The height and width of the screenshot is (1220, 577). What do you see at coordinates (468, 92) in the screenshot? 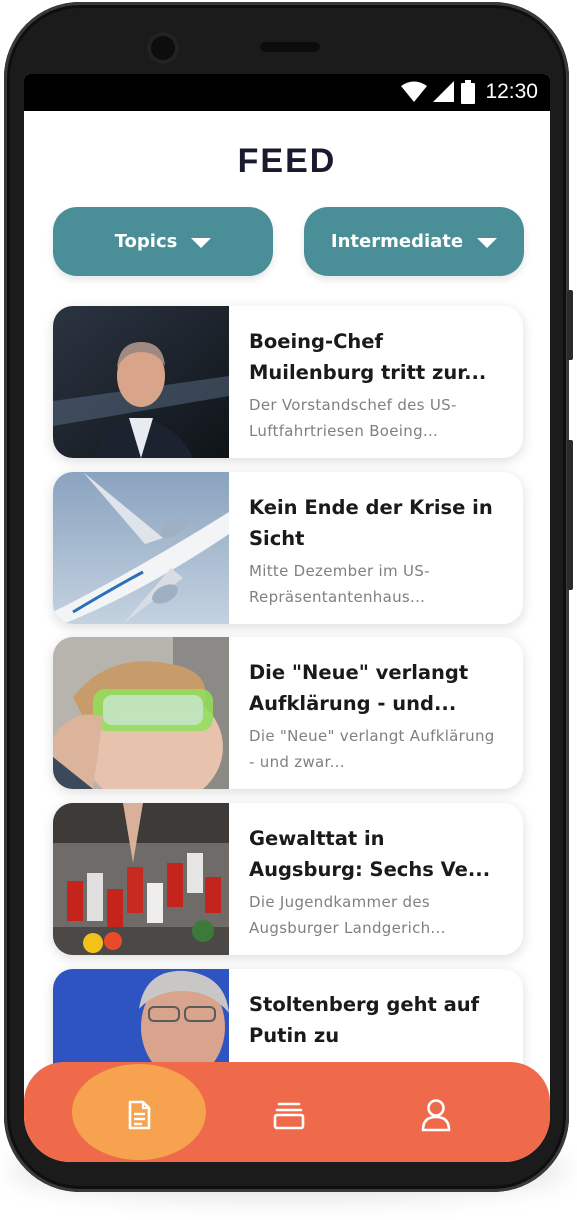
I see `battery-icon` at bounding box center [468, 92].